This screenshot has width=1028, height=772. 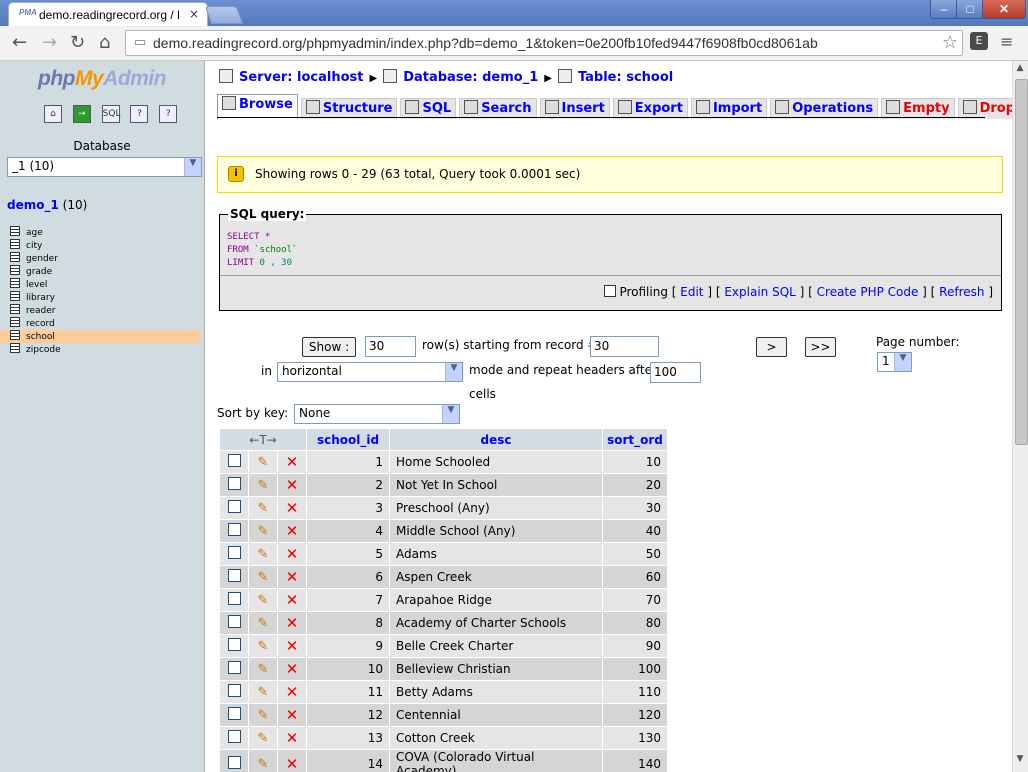 What do you see at coordinates (574, 108) in the screenshot?
I see `tab-insert: Insert` at bounding box center [574, 108].